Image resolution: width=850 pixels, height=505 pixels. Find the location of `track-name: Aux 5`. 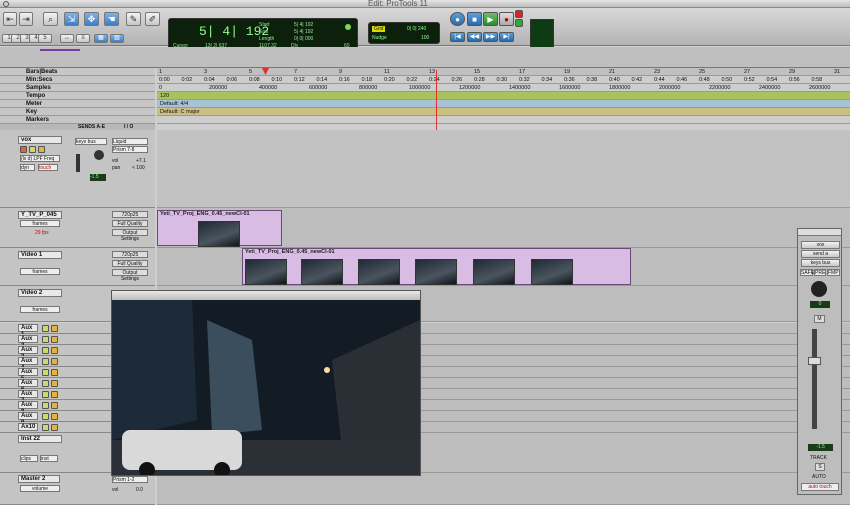

track-name: Aux 5 is located at coordinates (28, 375).